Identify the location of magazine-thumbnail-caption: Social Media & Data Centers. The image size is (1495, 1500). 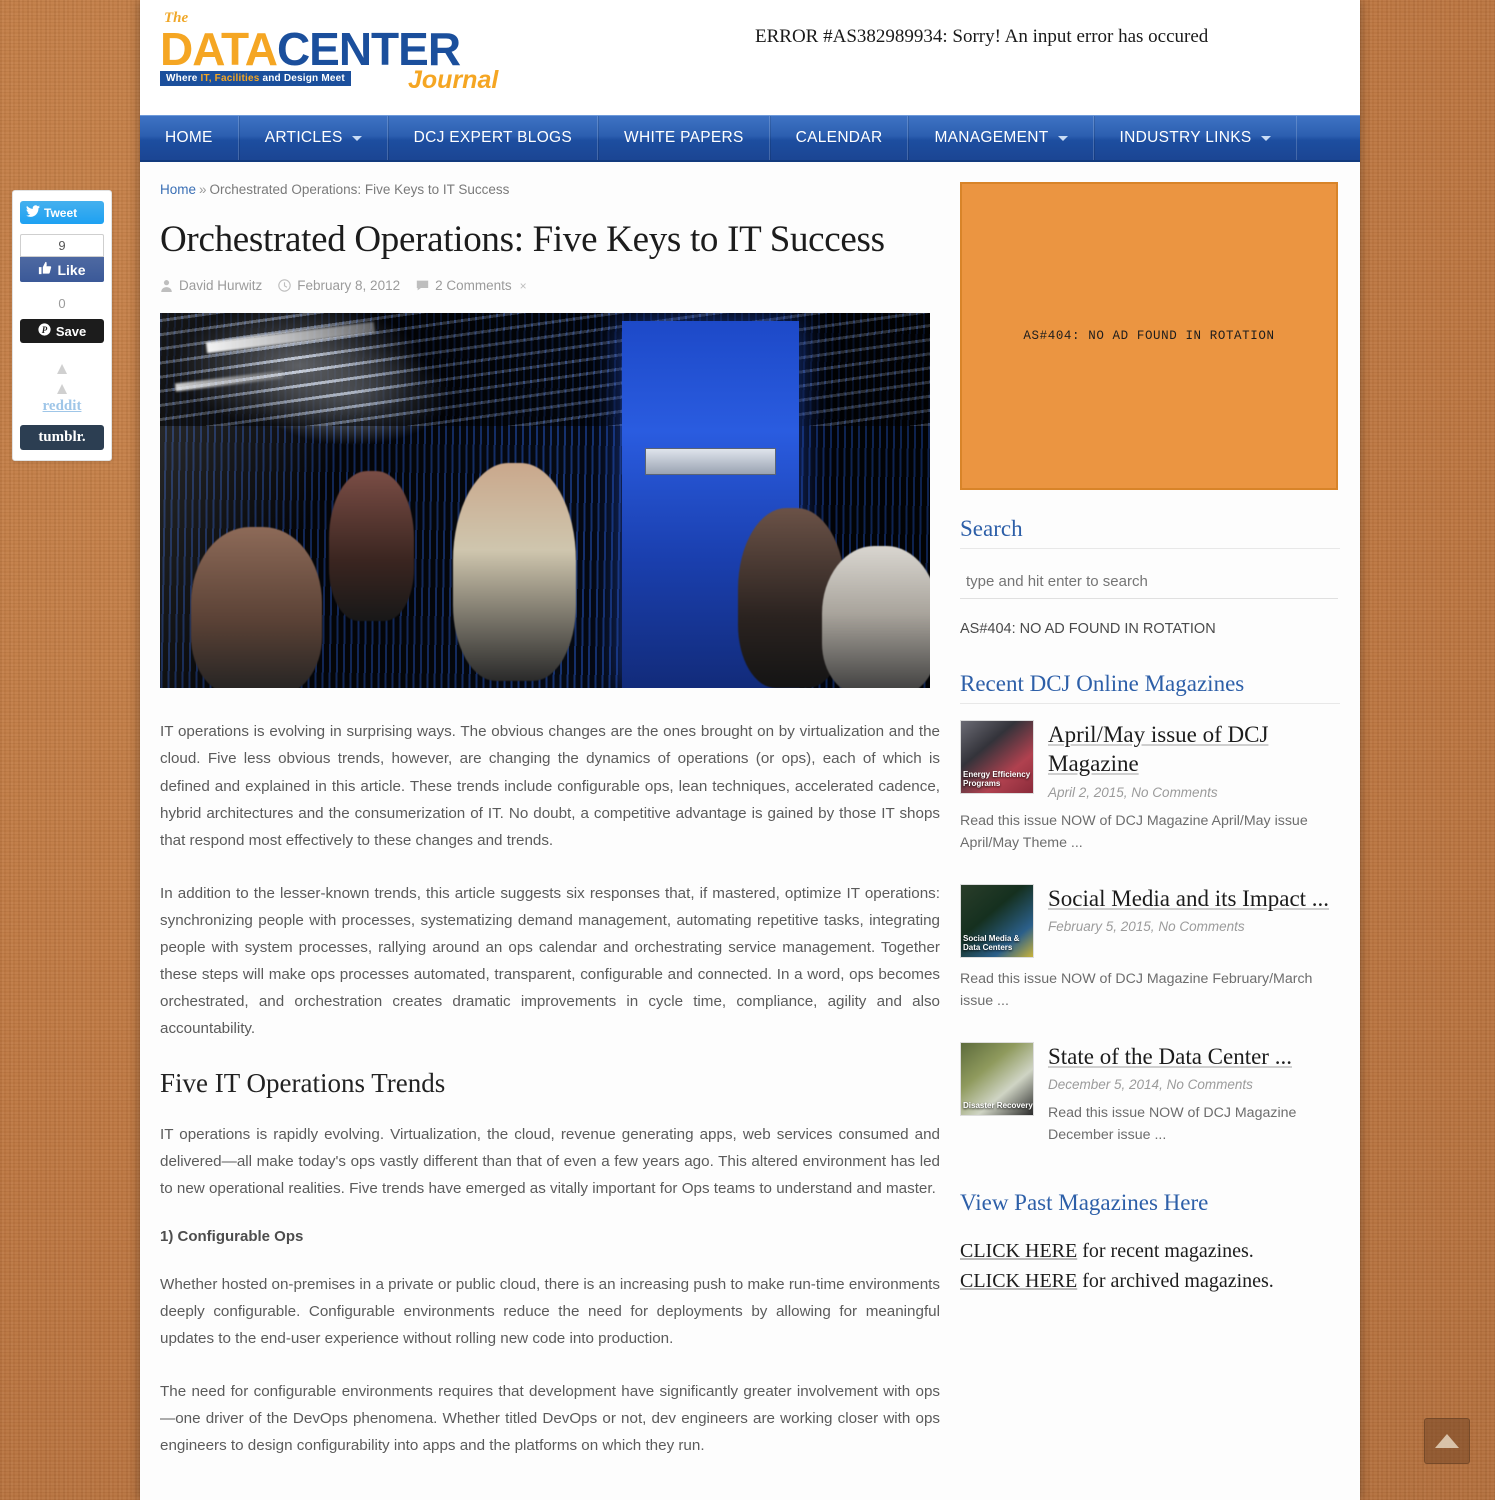
(991, 943).